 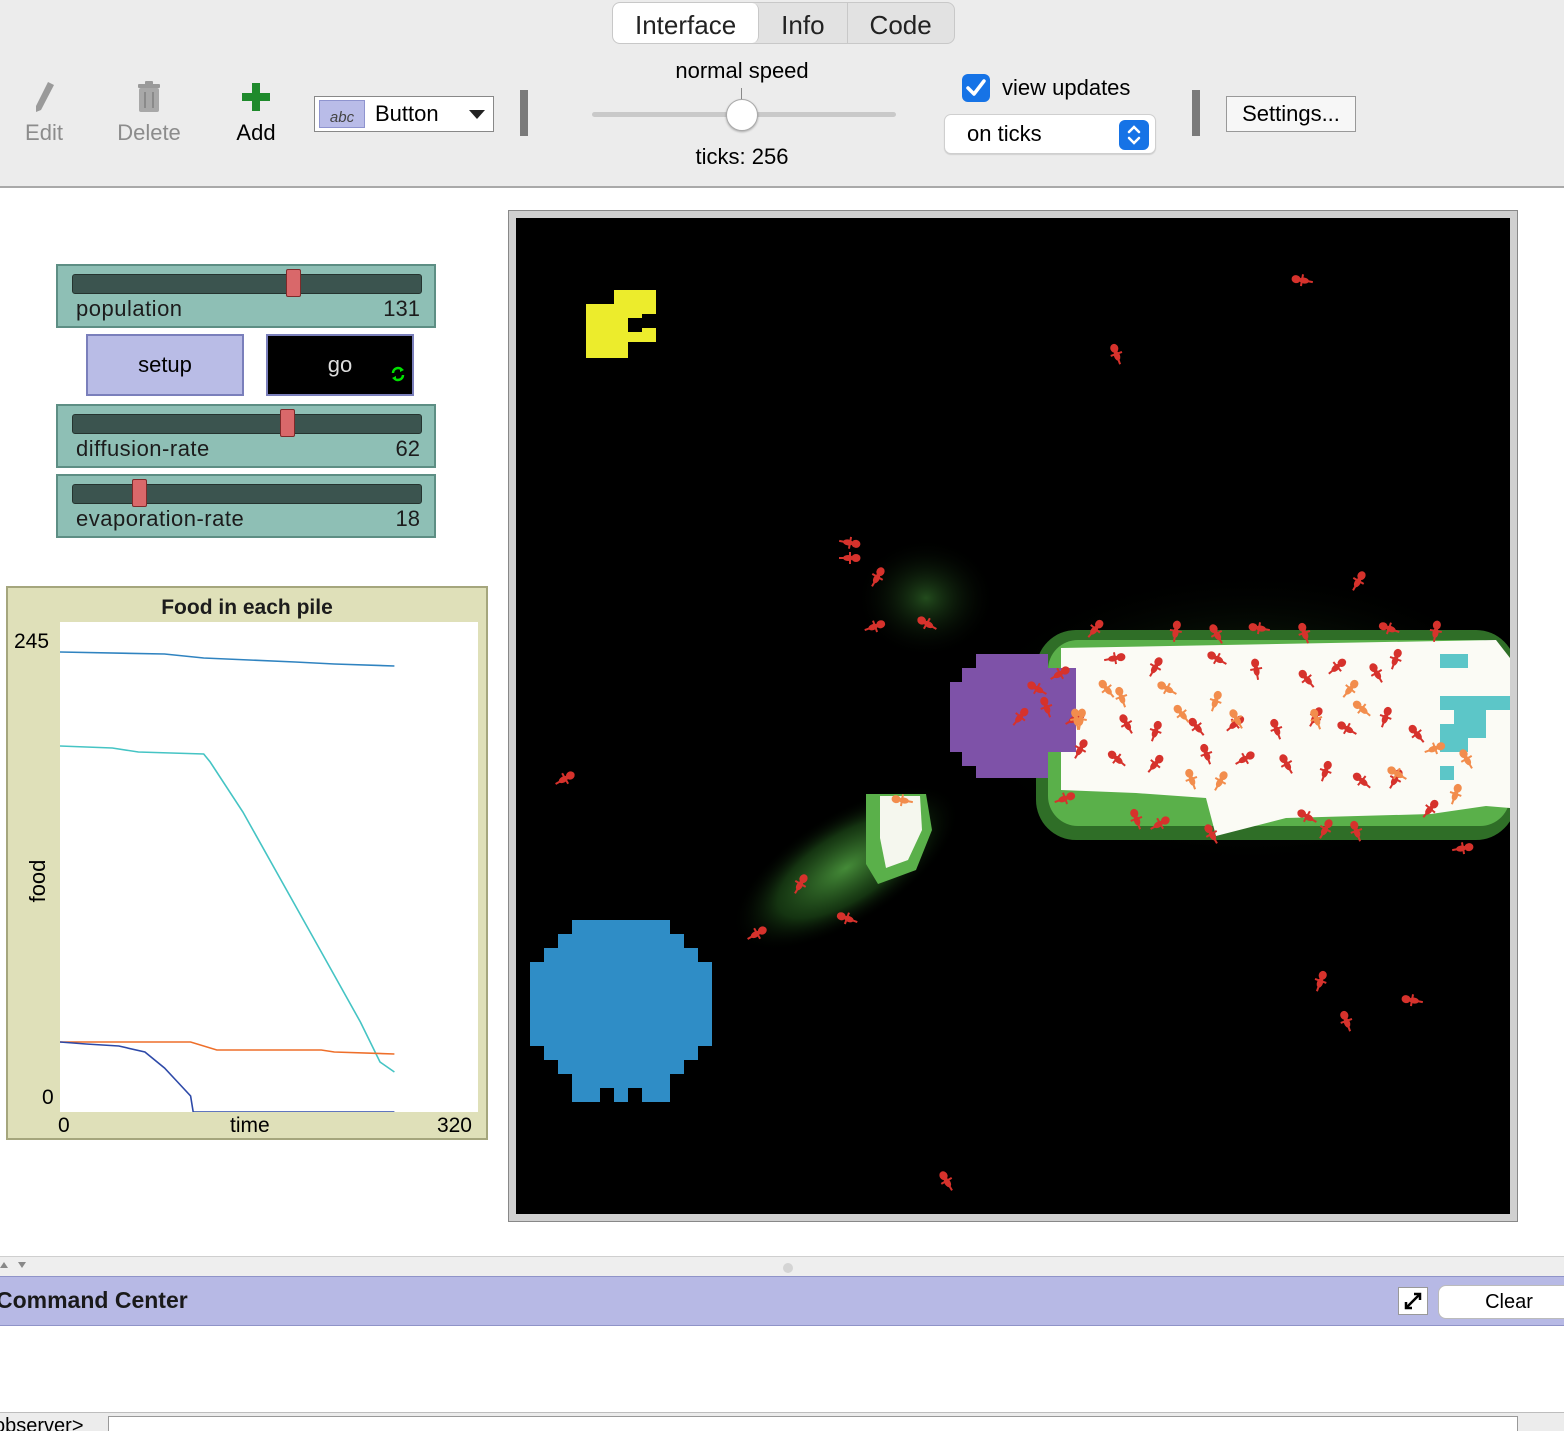 I want to click on expand-icon, so click(x=1413, y=1301).